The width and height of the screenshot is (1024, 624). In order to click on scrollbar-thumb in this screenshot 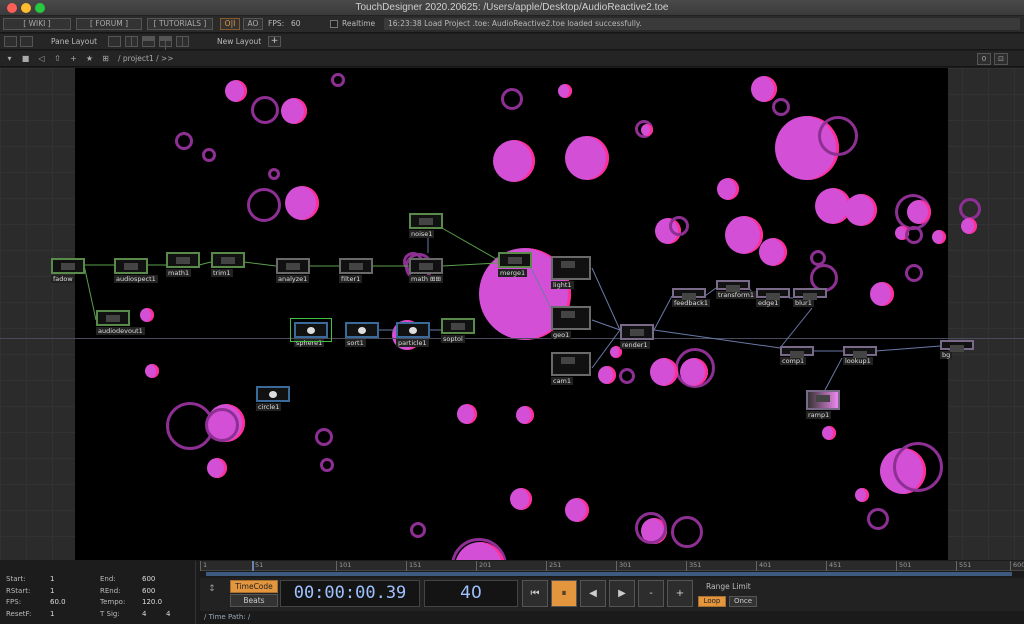, I will do `click(609, 574)`.